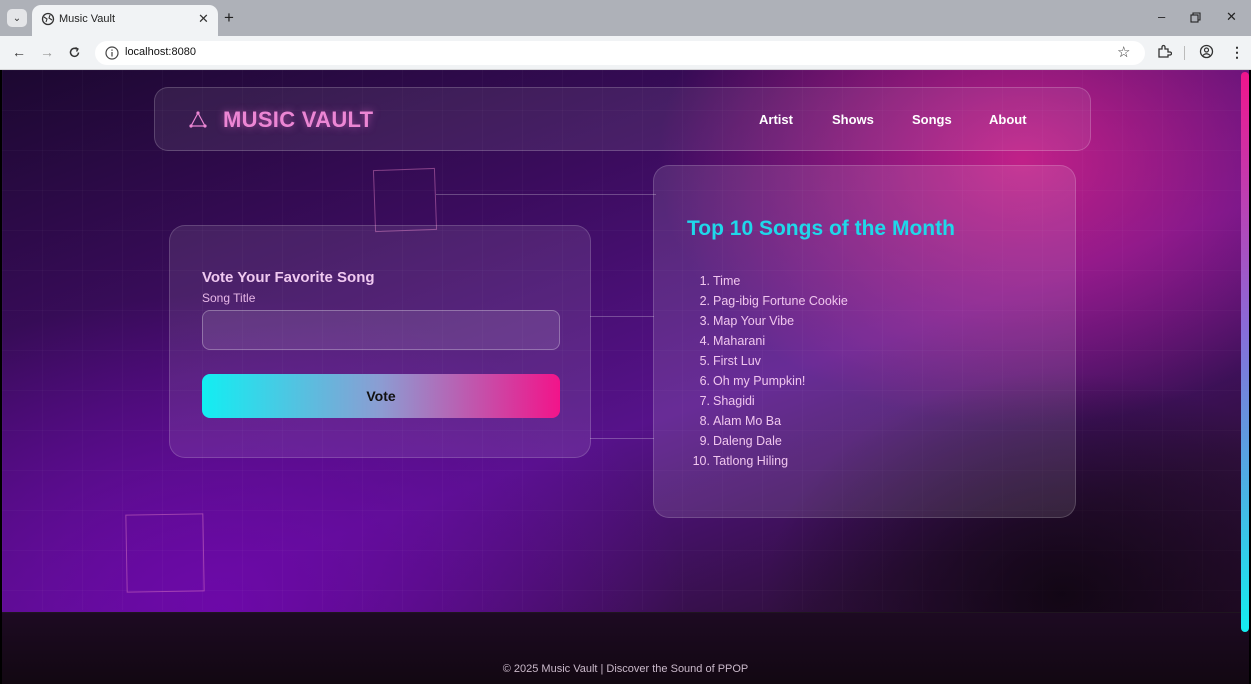 Image resolution: width=1251 pixels, height=684 pixels. Describe the element at coordinates (1231, 17) in the screenshot. I see `close-window-icon: ✕` at that location.